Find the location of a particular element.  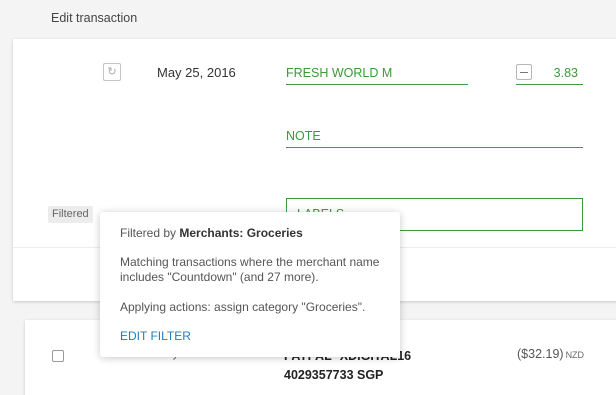

amount-field: 3.83 is located at coordinates (549, 74).